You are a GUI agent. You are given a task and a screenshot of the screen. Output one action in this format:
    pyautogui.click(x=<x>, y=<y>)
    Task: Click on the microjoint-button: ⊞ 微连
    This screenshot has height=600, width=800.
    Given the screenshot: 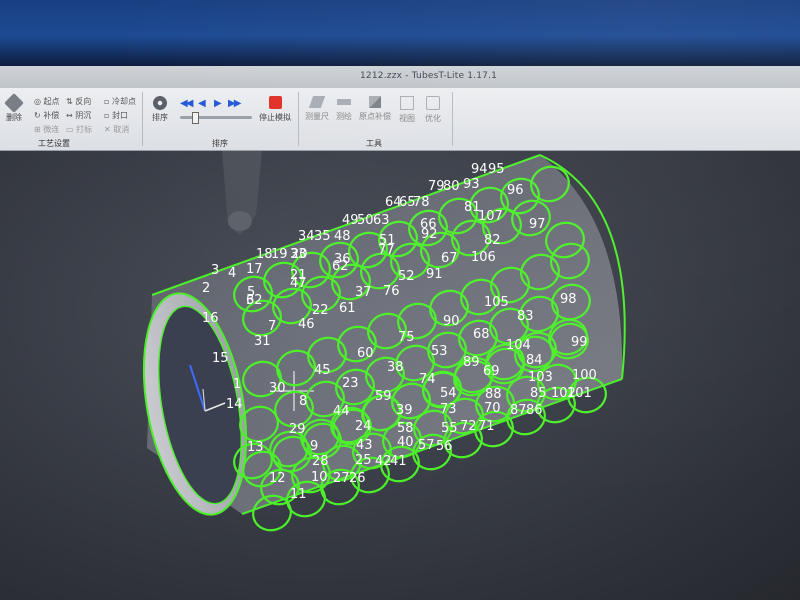 What is the action you would take?
    pyautogui.click(x=46, y=129)
    